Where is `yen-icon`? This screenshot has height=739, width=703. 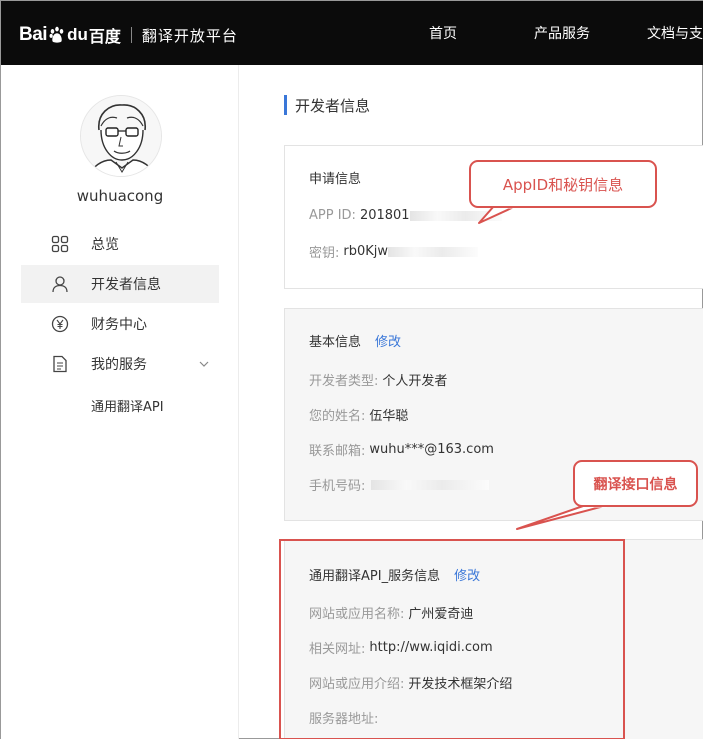 yen-icon is located at coordinates (60, 324).